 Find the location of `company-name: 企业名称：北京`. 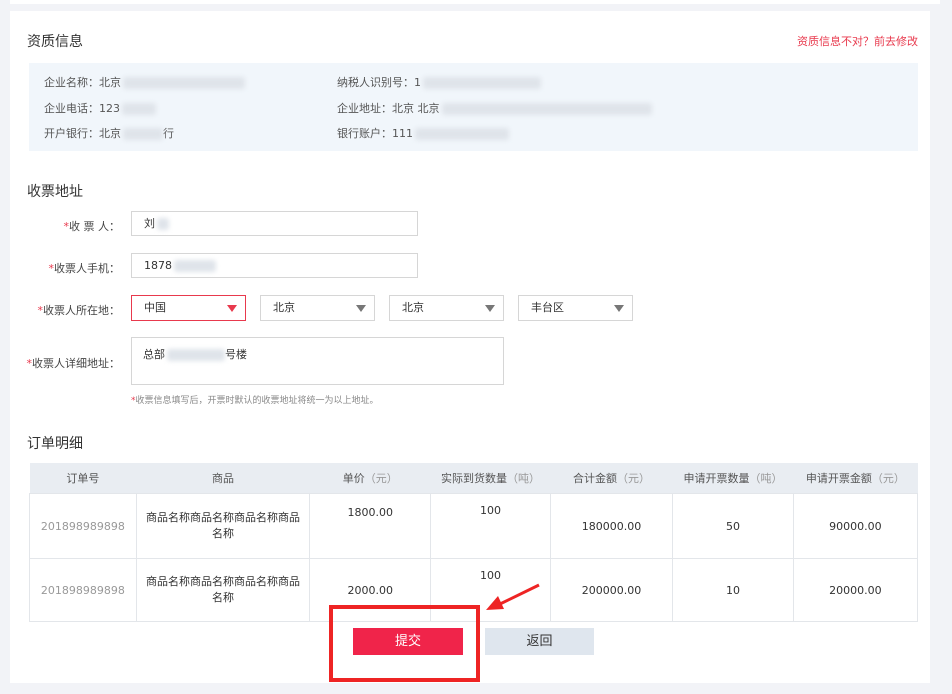

company-name: 企业名称：北京 is located at coordinates (144, 82).